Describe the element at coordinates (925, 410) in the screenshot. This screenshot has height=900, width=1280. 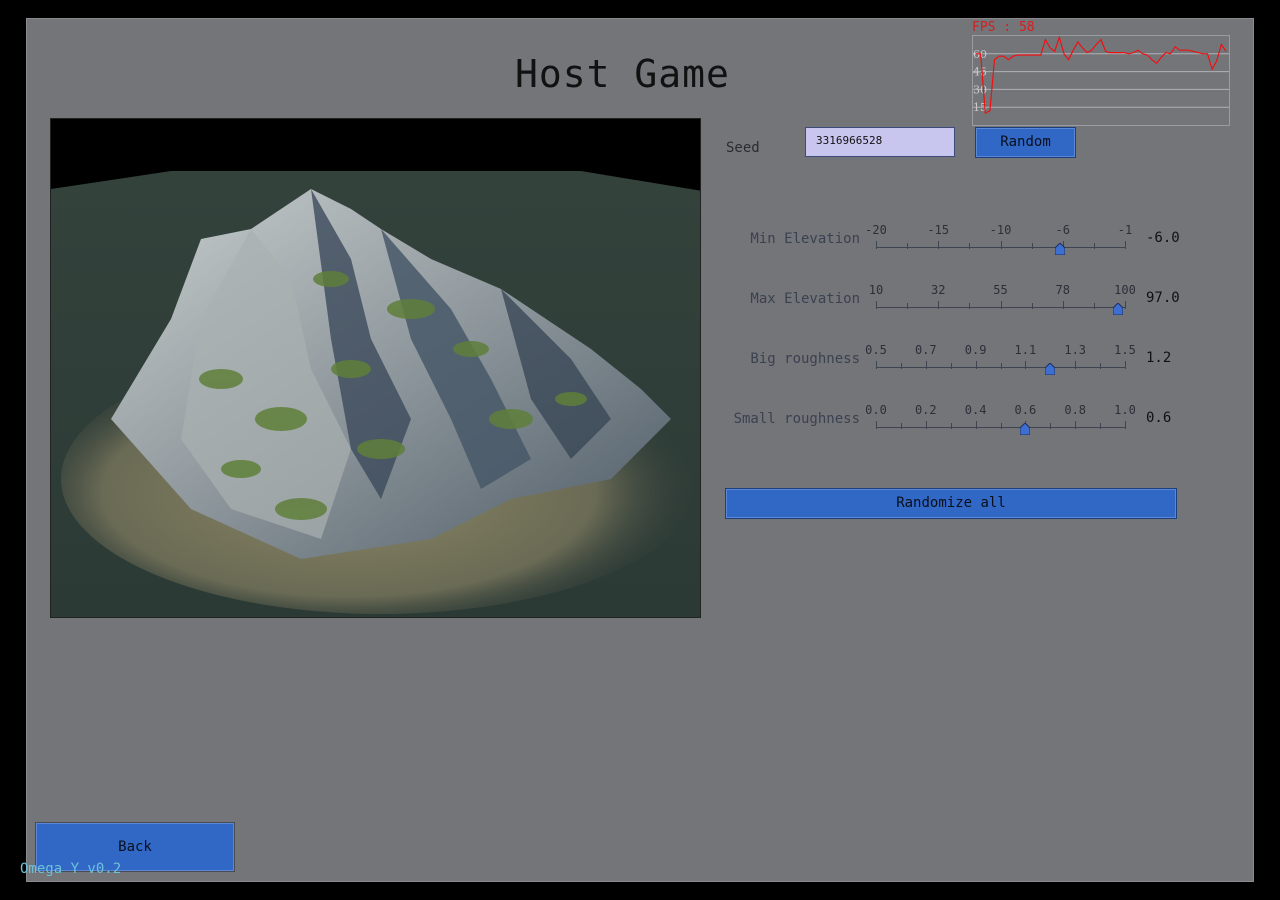
I see `slider-tick-label: 0.2` at that location.